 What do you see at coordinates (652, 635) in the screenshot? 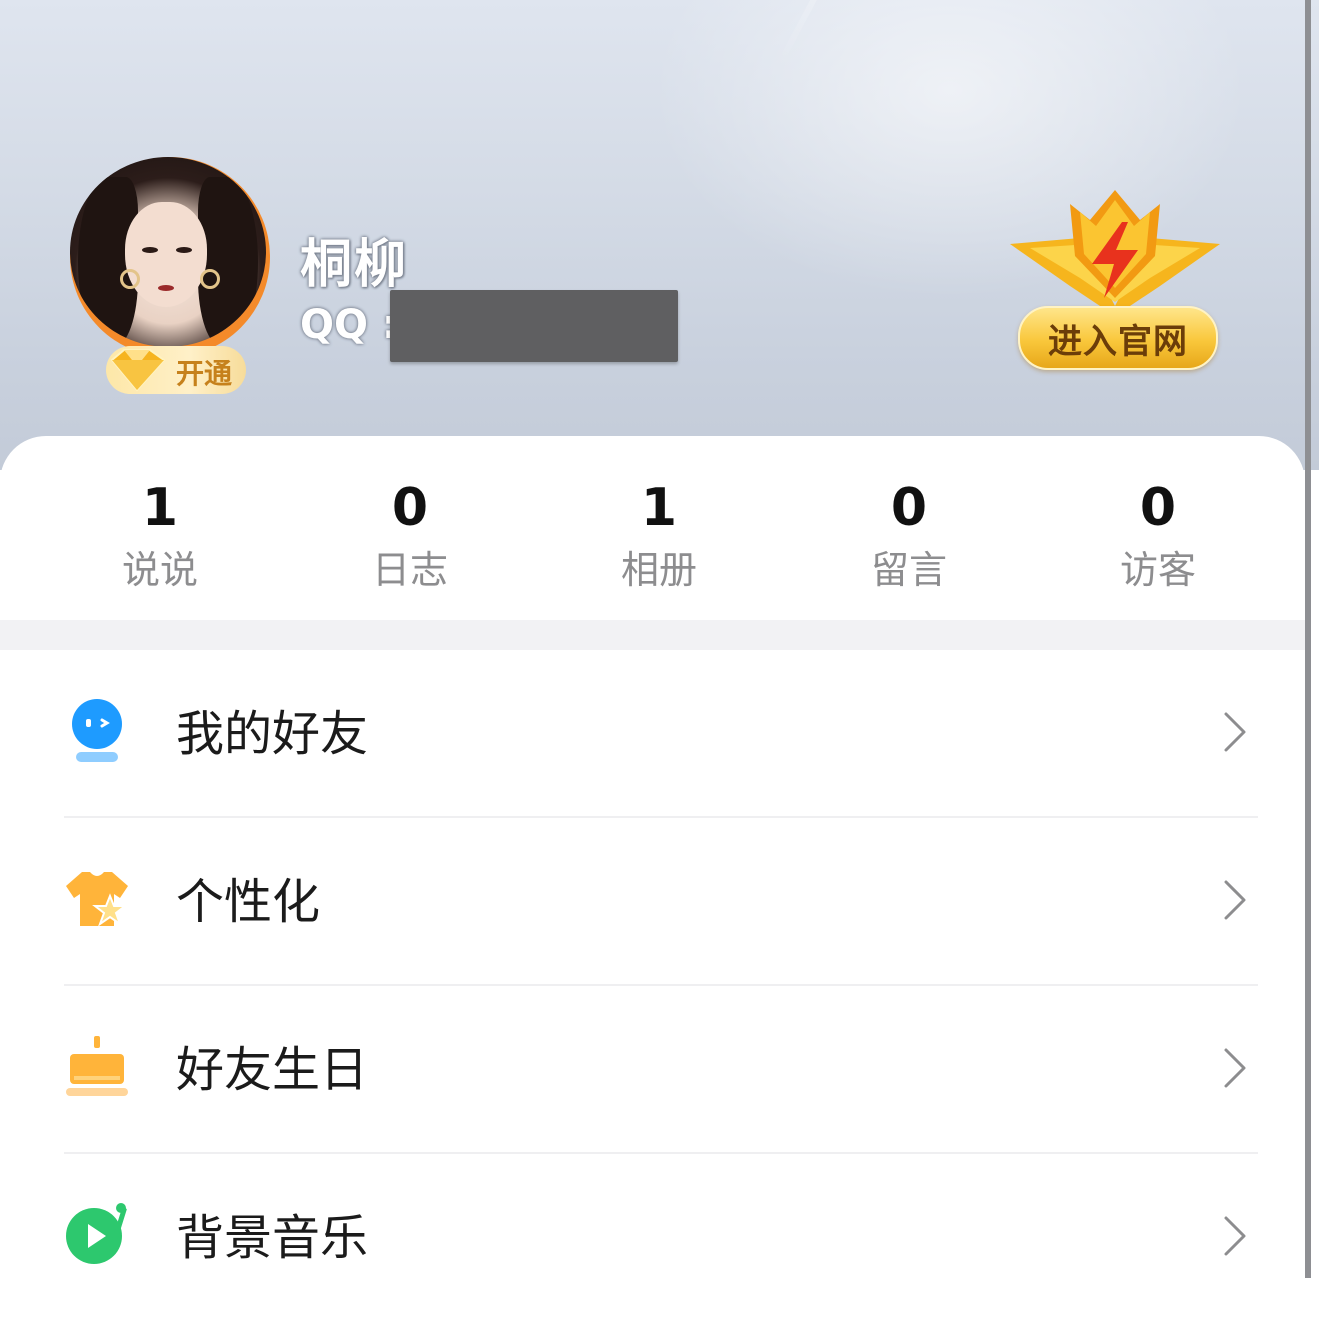
I see `section-divider` at bounding box center [652, 635].